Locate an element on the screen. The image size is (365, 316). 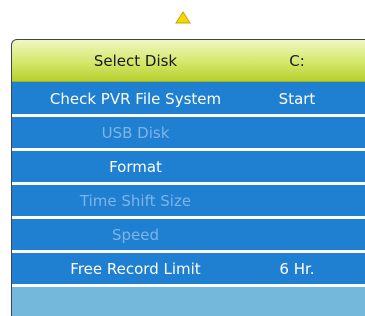
menu-item-value: 6 Hr. is located at coordinates (297, 268).